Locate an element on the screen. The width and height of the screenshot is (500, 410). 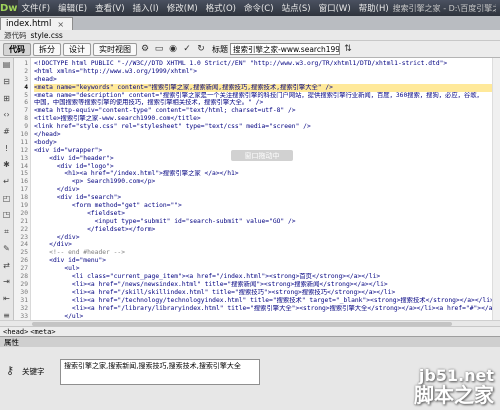
line-number: 19 is located at coordinates (24, 206).